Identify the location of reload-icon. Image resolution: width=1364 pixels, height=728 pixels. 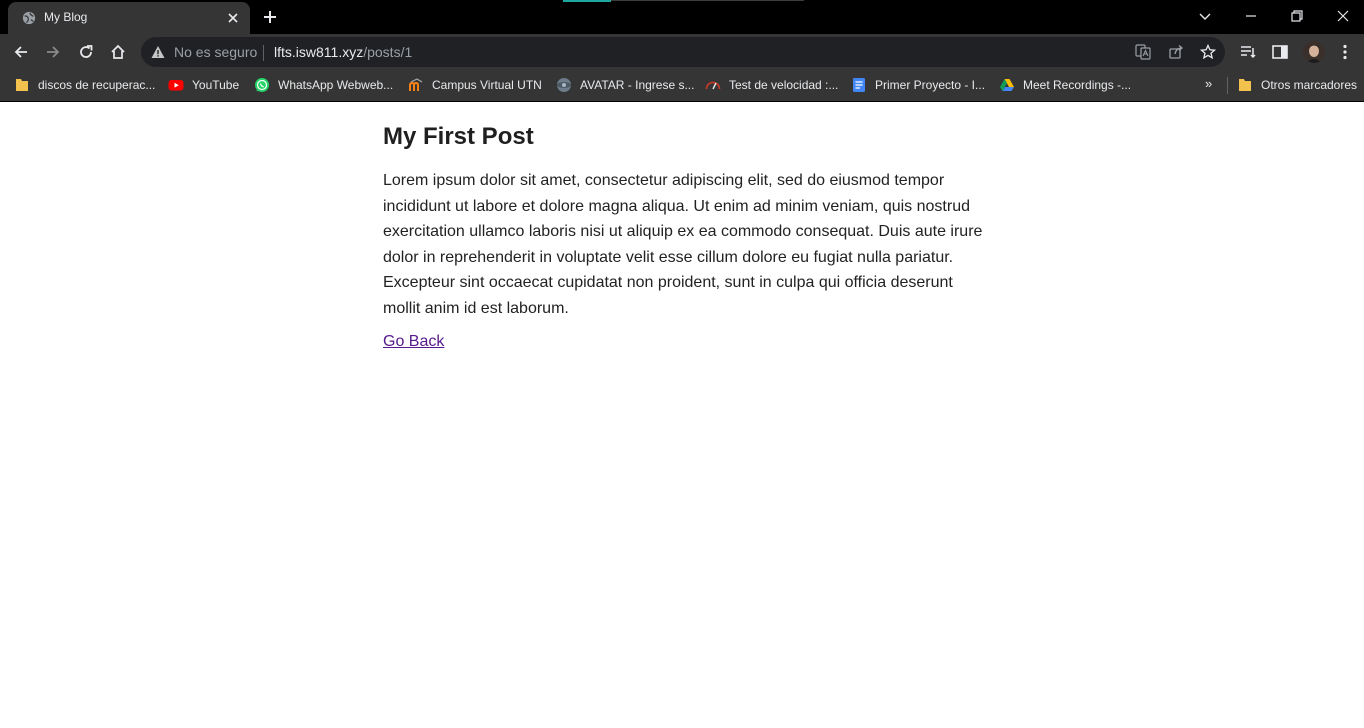
(86, 52).